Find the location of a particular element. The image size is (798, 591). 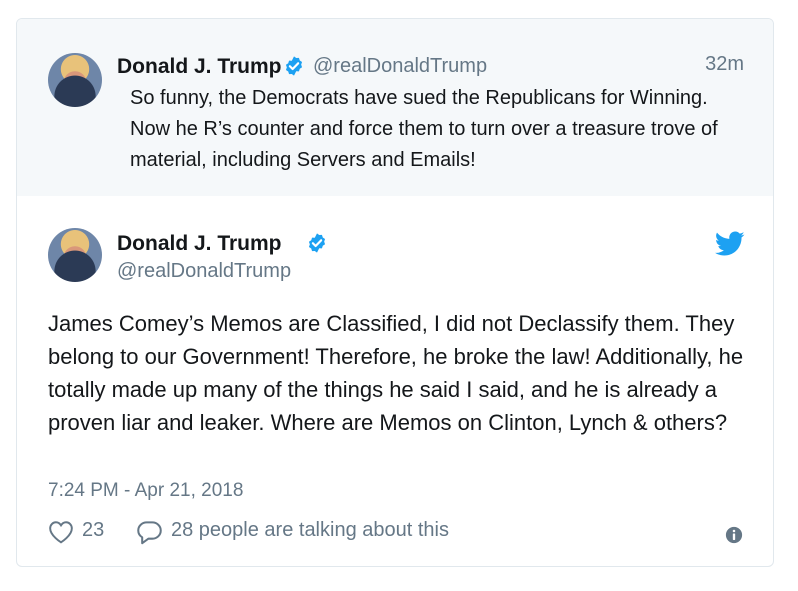

reply-bubble-icon is located at coordinates (149, 533).